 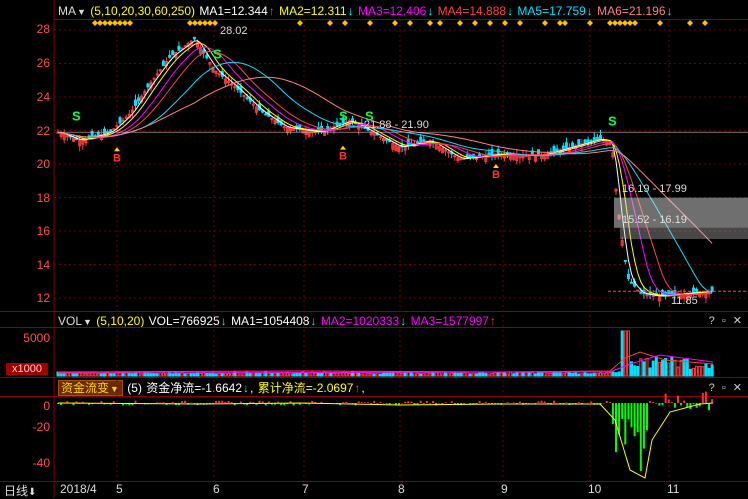 What do you see at coordinates (385, 362) in the screenshot?
I see `vol-ma-line` at bounding box center [385, 362].